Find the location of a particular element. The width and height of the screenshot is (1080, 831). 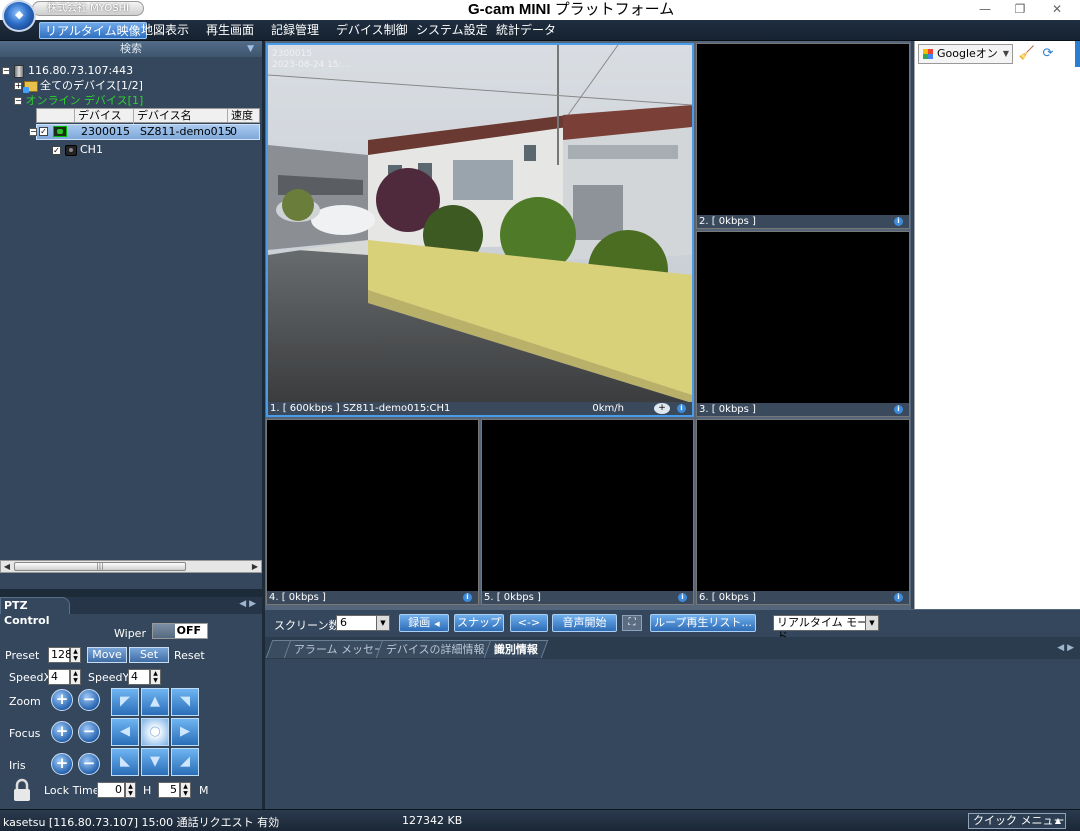

restore-button: ❐ is located at coordinates (1020, 9).